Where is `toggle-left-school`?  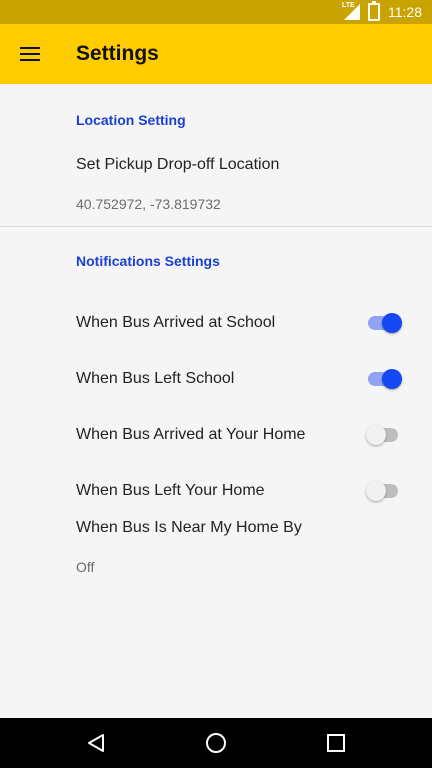
toggle-left-school is located at coordinates (384, 379).